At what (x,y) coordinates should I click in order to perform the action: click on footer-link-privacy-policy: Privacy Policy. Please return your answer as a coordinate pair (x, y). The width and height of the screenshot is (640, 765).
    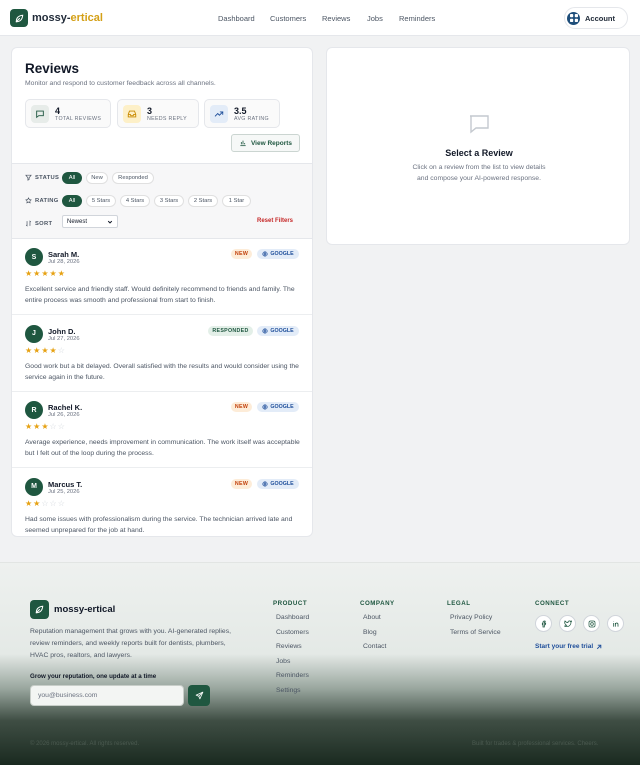
    Looking at the image, I should click on (471, 617).